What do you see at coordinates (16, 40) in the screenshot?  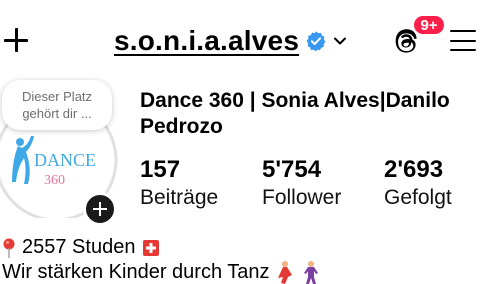 I see `create-plus-icon` at bounding box center [16, 40].